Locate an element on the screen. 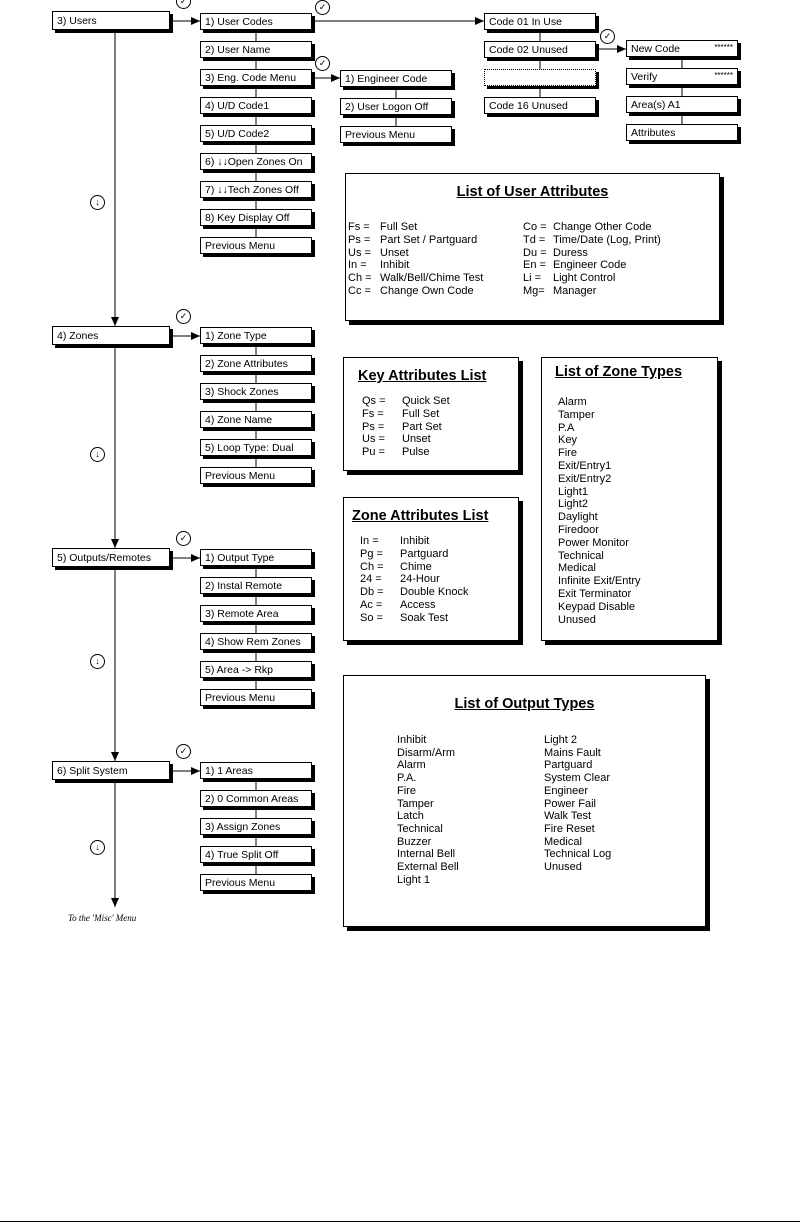  code-option-area-s-a1: Area(s) A1 is located at coordinates (682, 104).